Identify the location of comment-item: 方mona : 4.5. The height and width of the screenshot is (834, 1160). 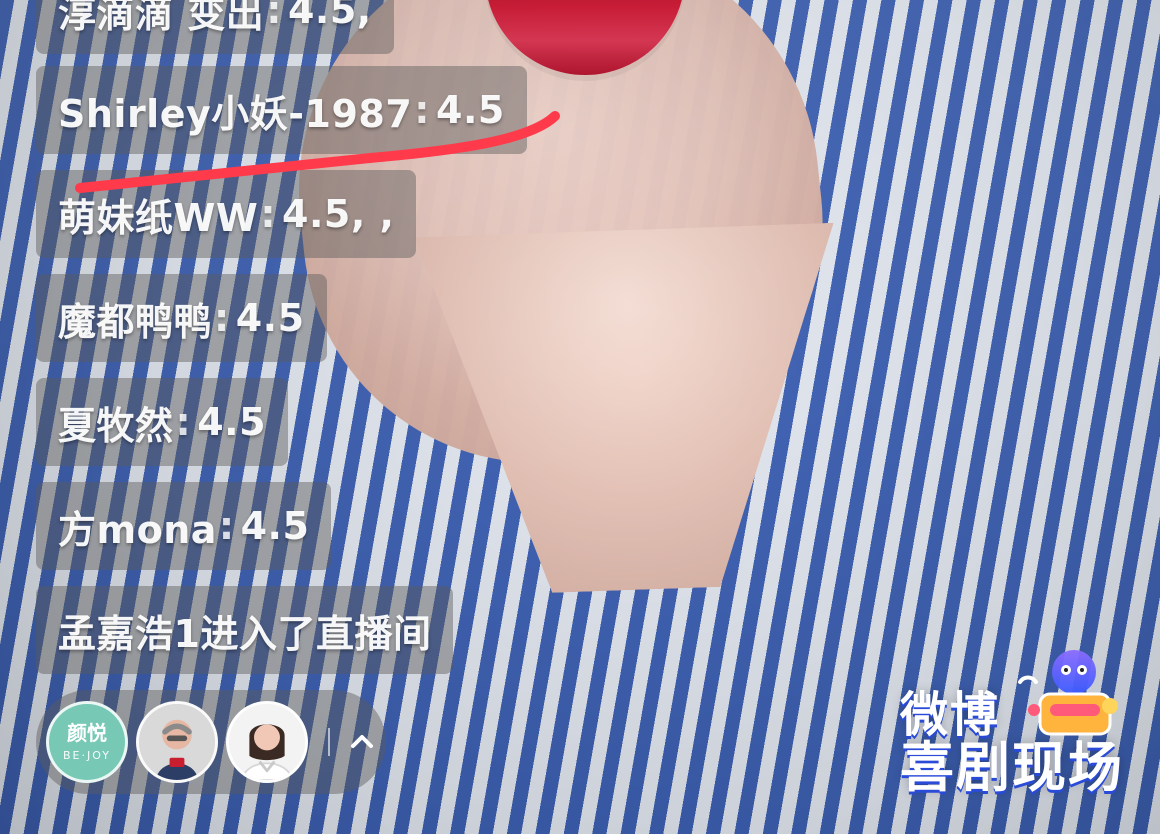
(184, 526).